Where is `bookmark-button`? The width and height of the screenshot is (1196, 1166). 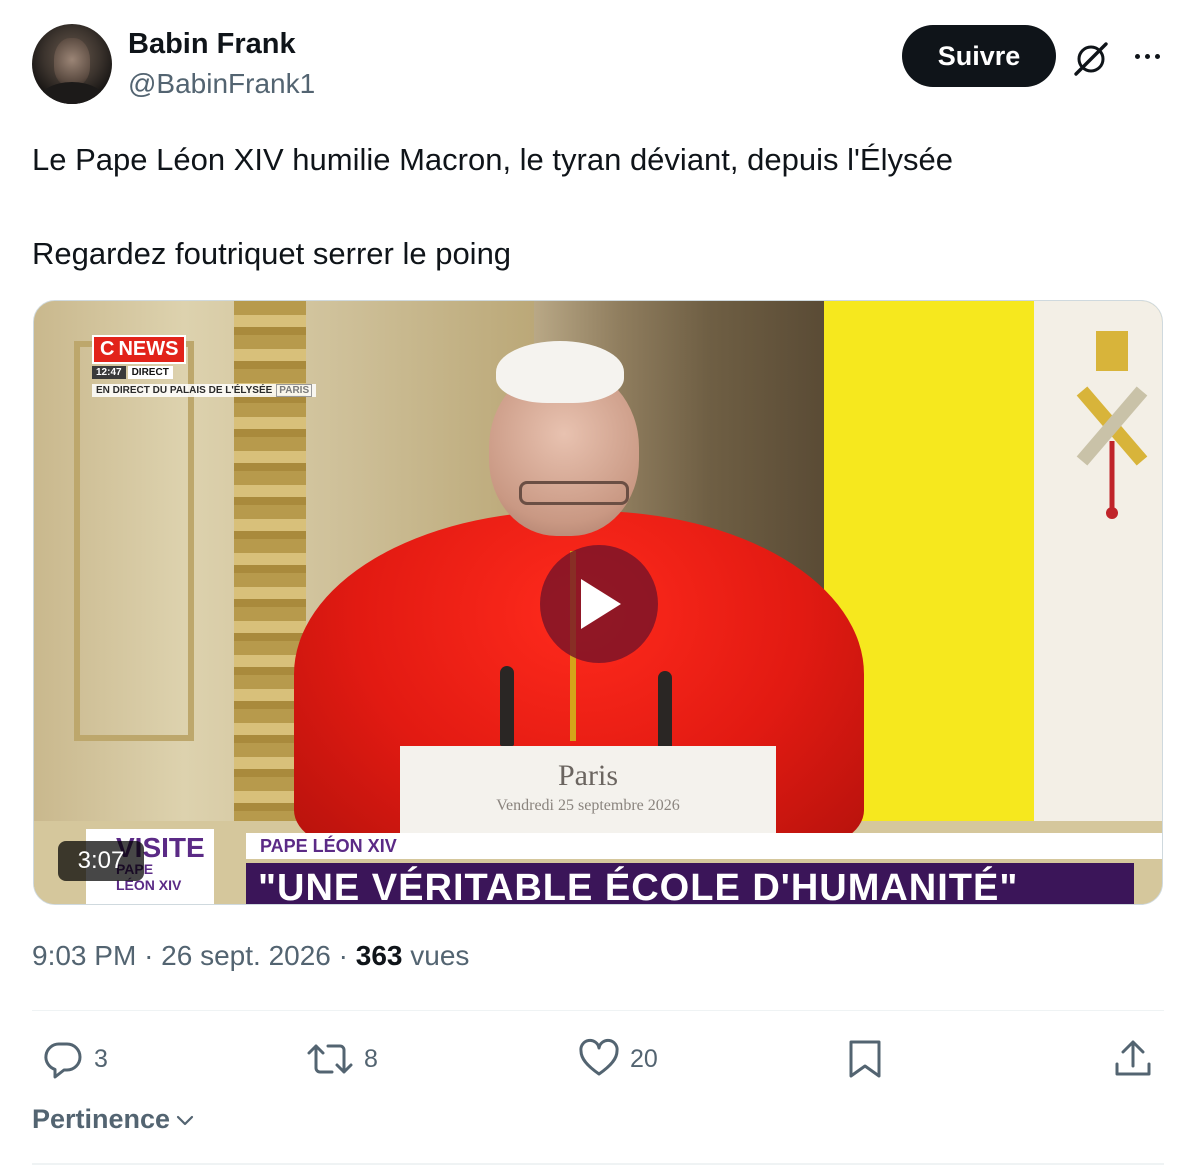 bookmark-button is located at coordinates (865, 1059).